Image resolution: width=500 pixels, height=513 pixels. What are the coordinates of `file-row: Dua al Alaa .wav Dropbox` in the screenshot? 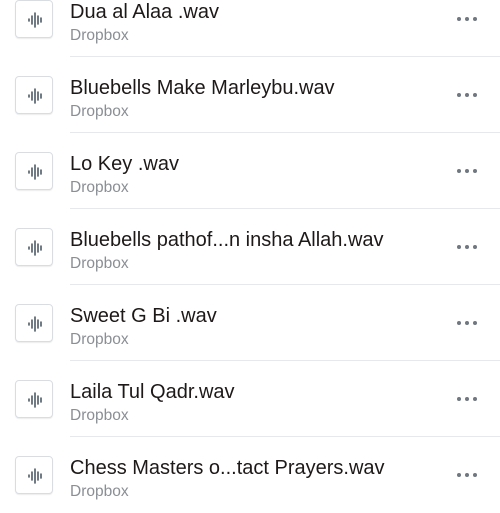 It's located at (250, 28).